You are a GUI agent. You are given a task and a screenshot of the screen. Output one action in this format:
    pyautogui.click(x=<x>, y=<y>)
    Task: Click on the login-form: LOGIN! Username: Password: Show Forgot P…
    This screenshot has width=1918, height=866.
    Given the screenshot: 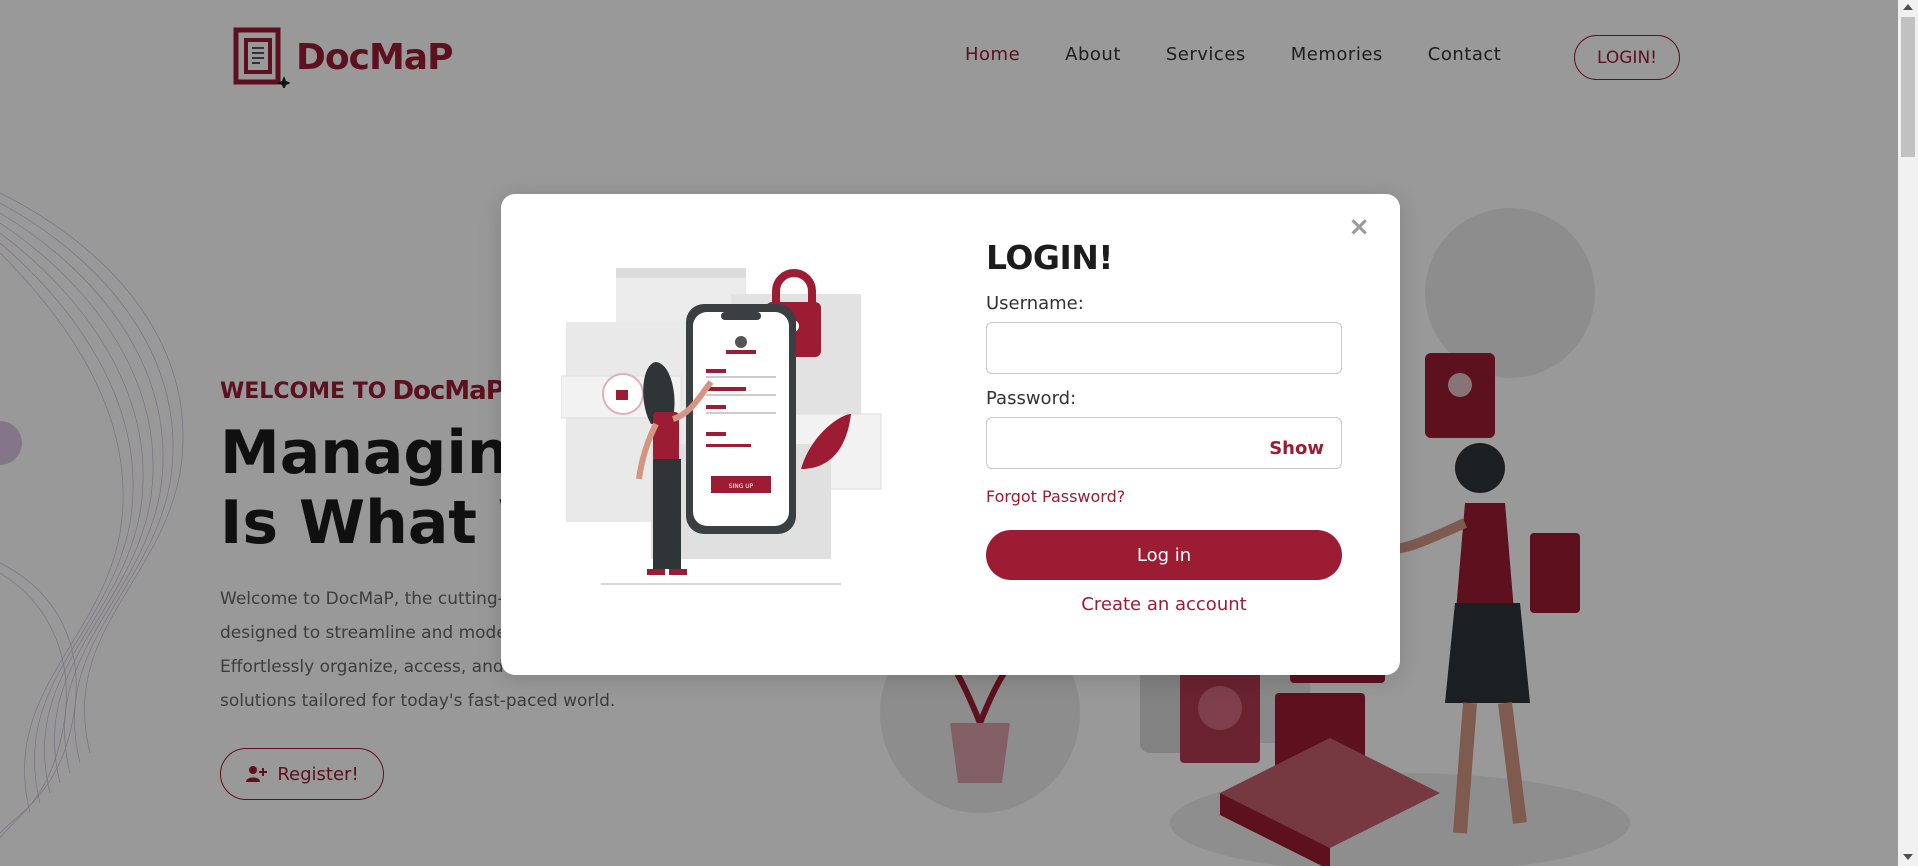 What is the action you would take?
    pyautogui.click(x=1164, y=426)
    